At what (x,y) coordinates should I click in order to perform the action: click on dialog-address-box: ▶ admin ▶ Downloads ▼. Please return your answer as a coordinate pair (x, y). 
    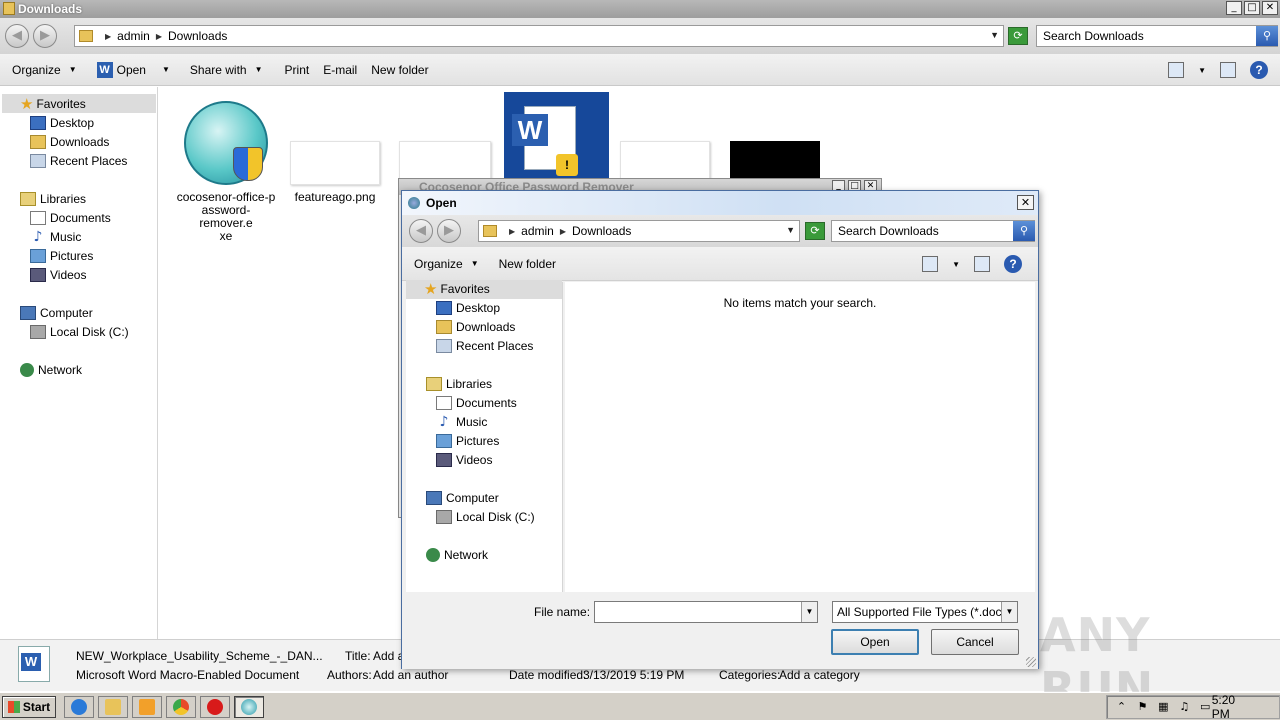
    Looking at the image, I should click on (639, 231).